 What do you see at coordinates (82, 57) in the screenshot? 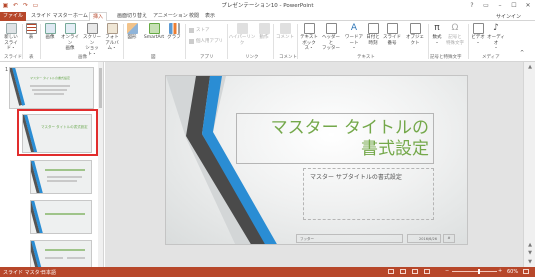
I see `group-label-images: 画像` at bounding box center [82, 57].